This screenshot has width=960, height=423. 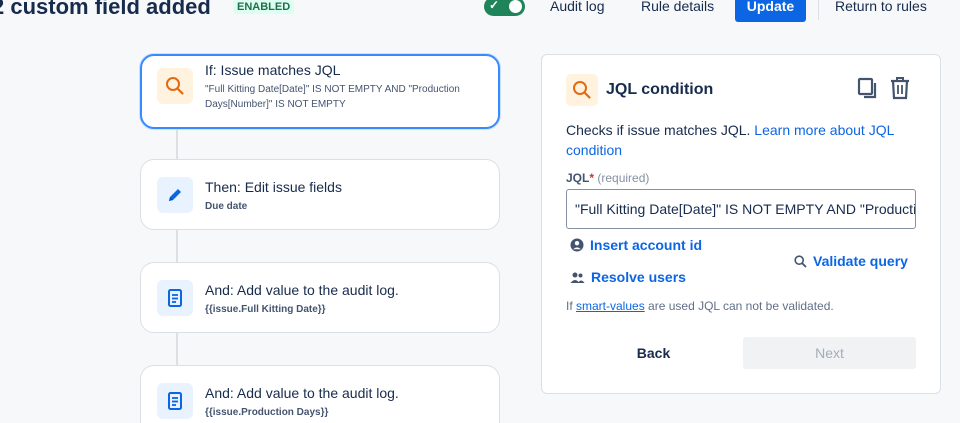 I want to click on rule-details-button: Rule details, so click(x=677, y=11).